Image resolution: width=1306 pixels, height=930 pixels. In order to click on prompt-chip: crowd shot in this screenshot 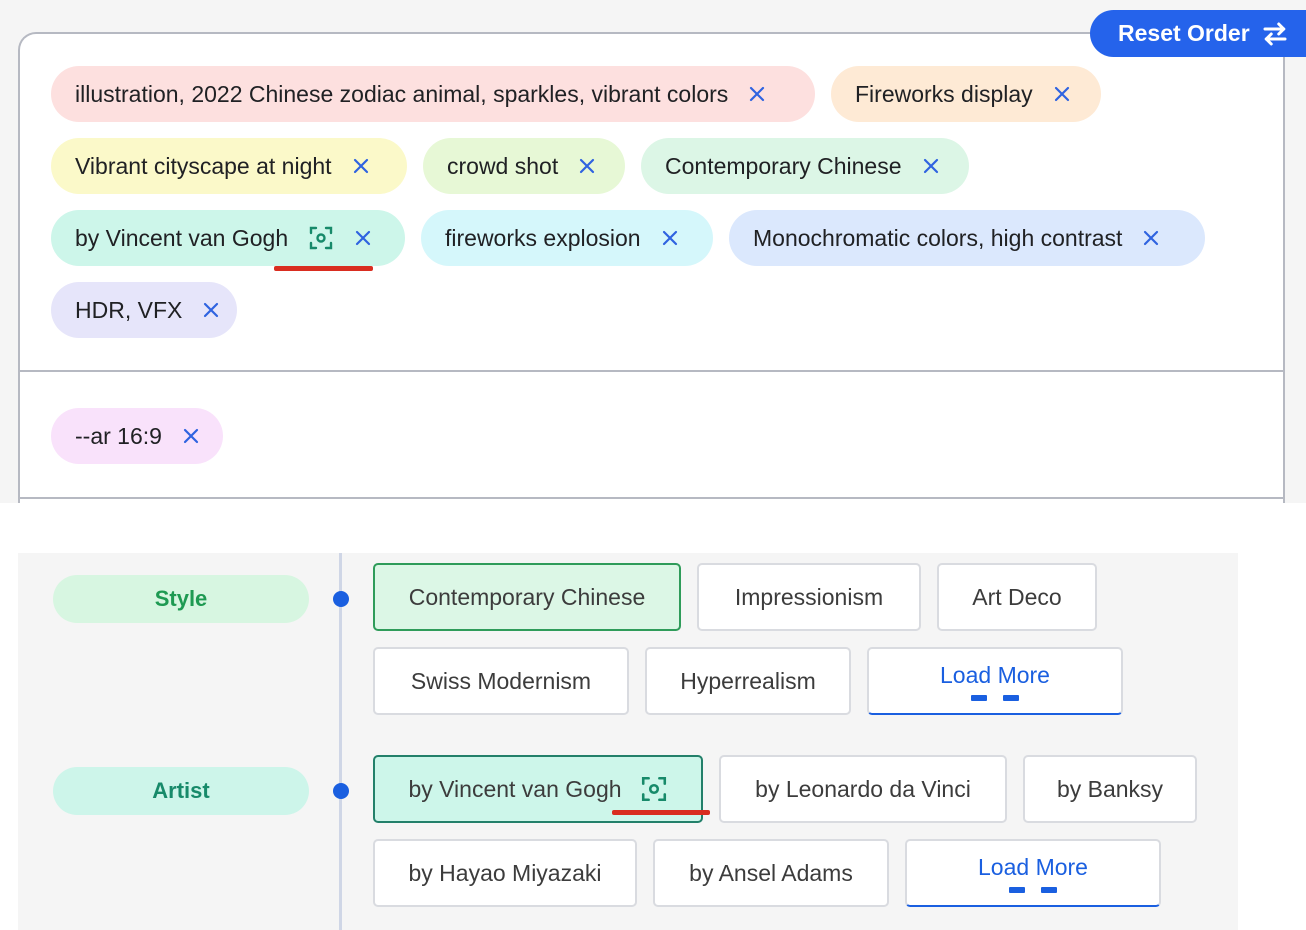, I will do `click(524, 166)`.